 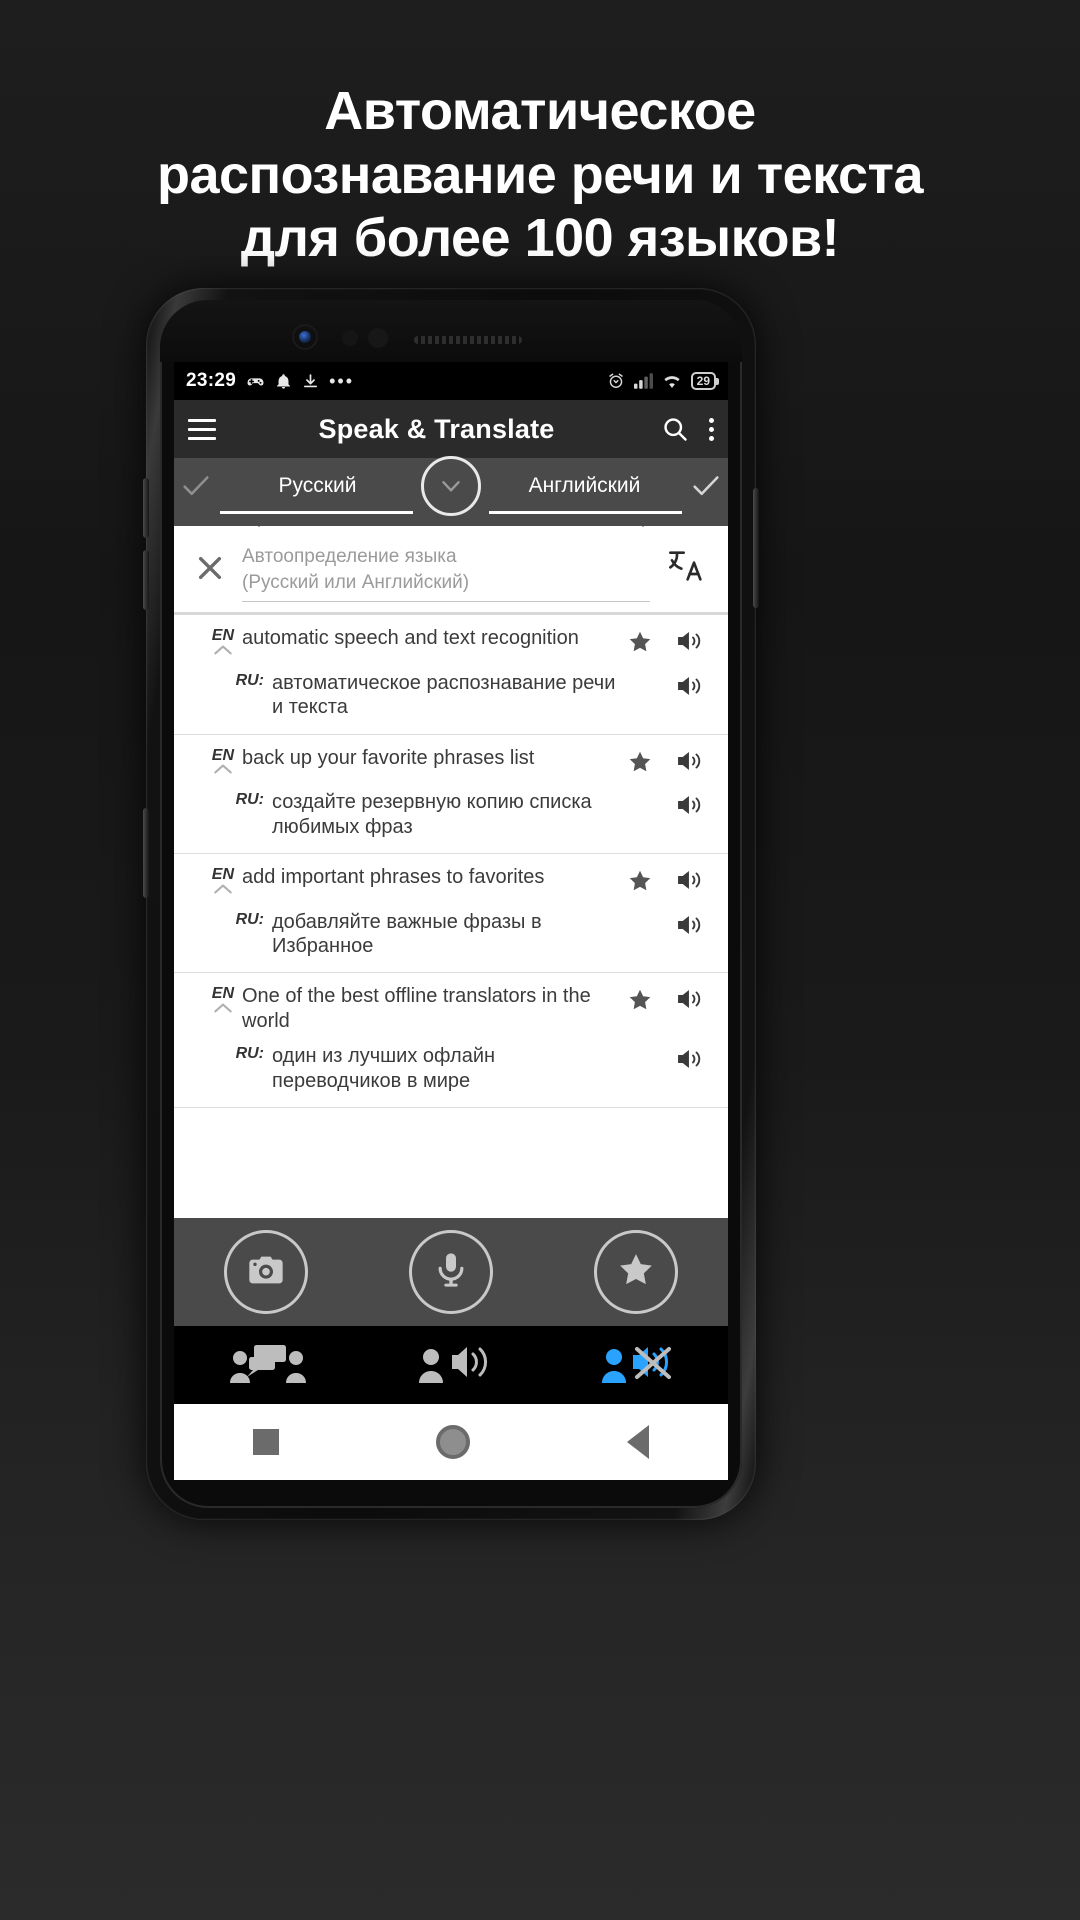 I want to click on bell-icon, so click(x=283, y=381).